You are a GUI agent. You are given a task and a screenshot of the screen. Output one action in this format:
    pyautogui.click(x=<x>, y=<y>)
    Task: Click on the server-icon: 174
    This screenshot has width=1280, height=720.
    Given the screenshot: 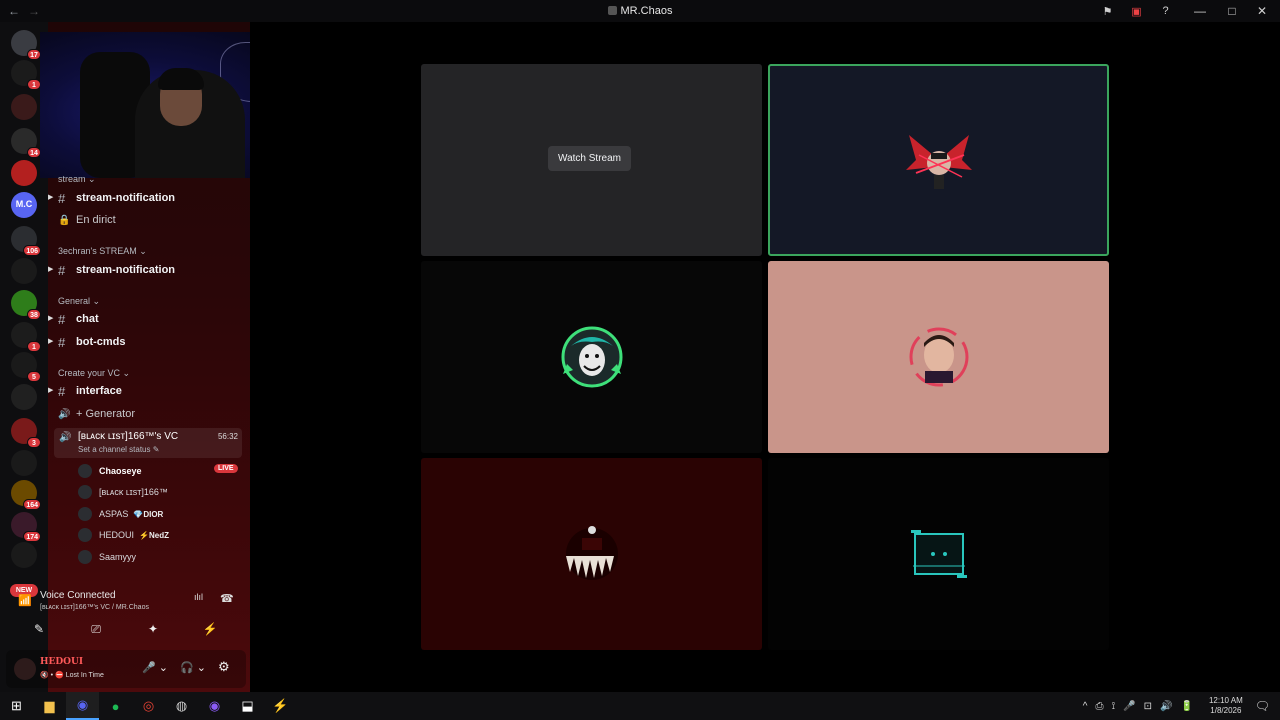 What is the action you would take?
    pyautogui.click(x=26, y=527)
    